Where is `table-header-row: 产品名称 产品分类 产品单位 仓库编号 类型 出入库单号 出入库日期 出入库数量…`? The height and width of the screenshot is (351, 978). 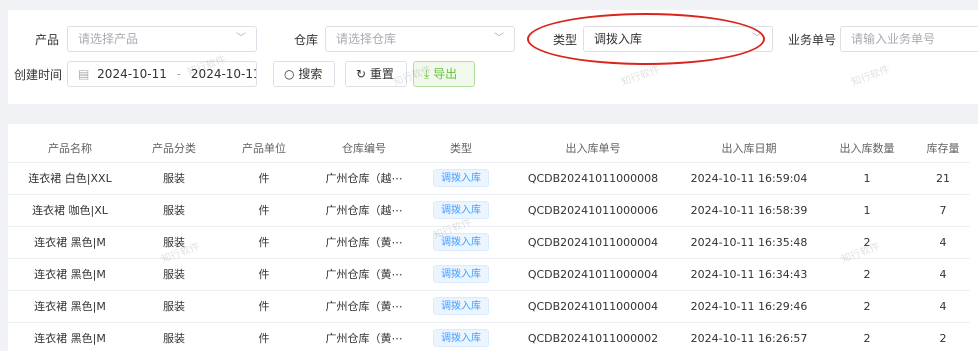 table-header-row: 产品名称 产品分类 产品单位 仓库编号 类型 出入库单号 出入库日期 出入库数量… is located at coordinates (489, 148).